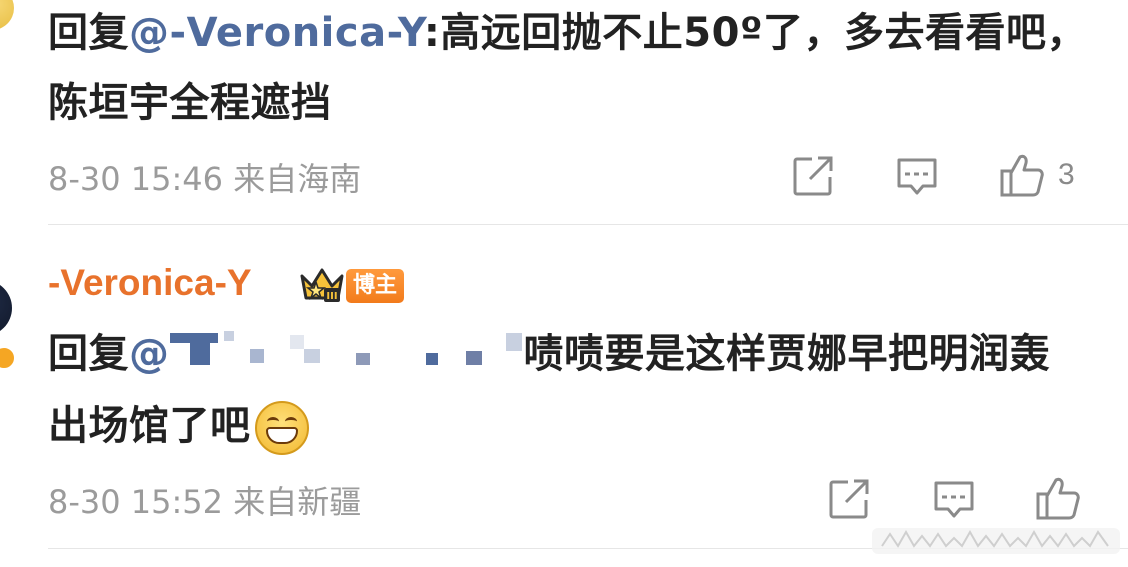  I want to click on like-button, so click(1064, 498).